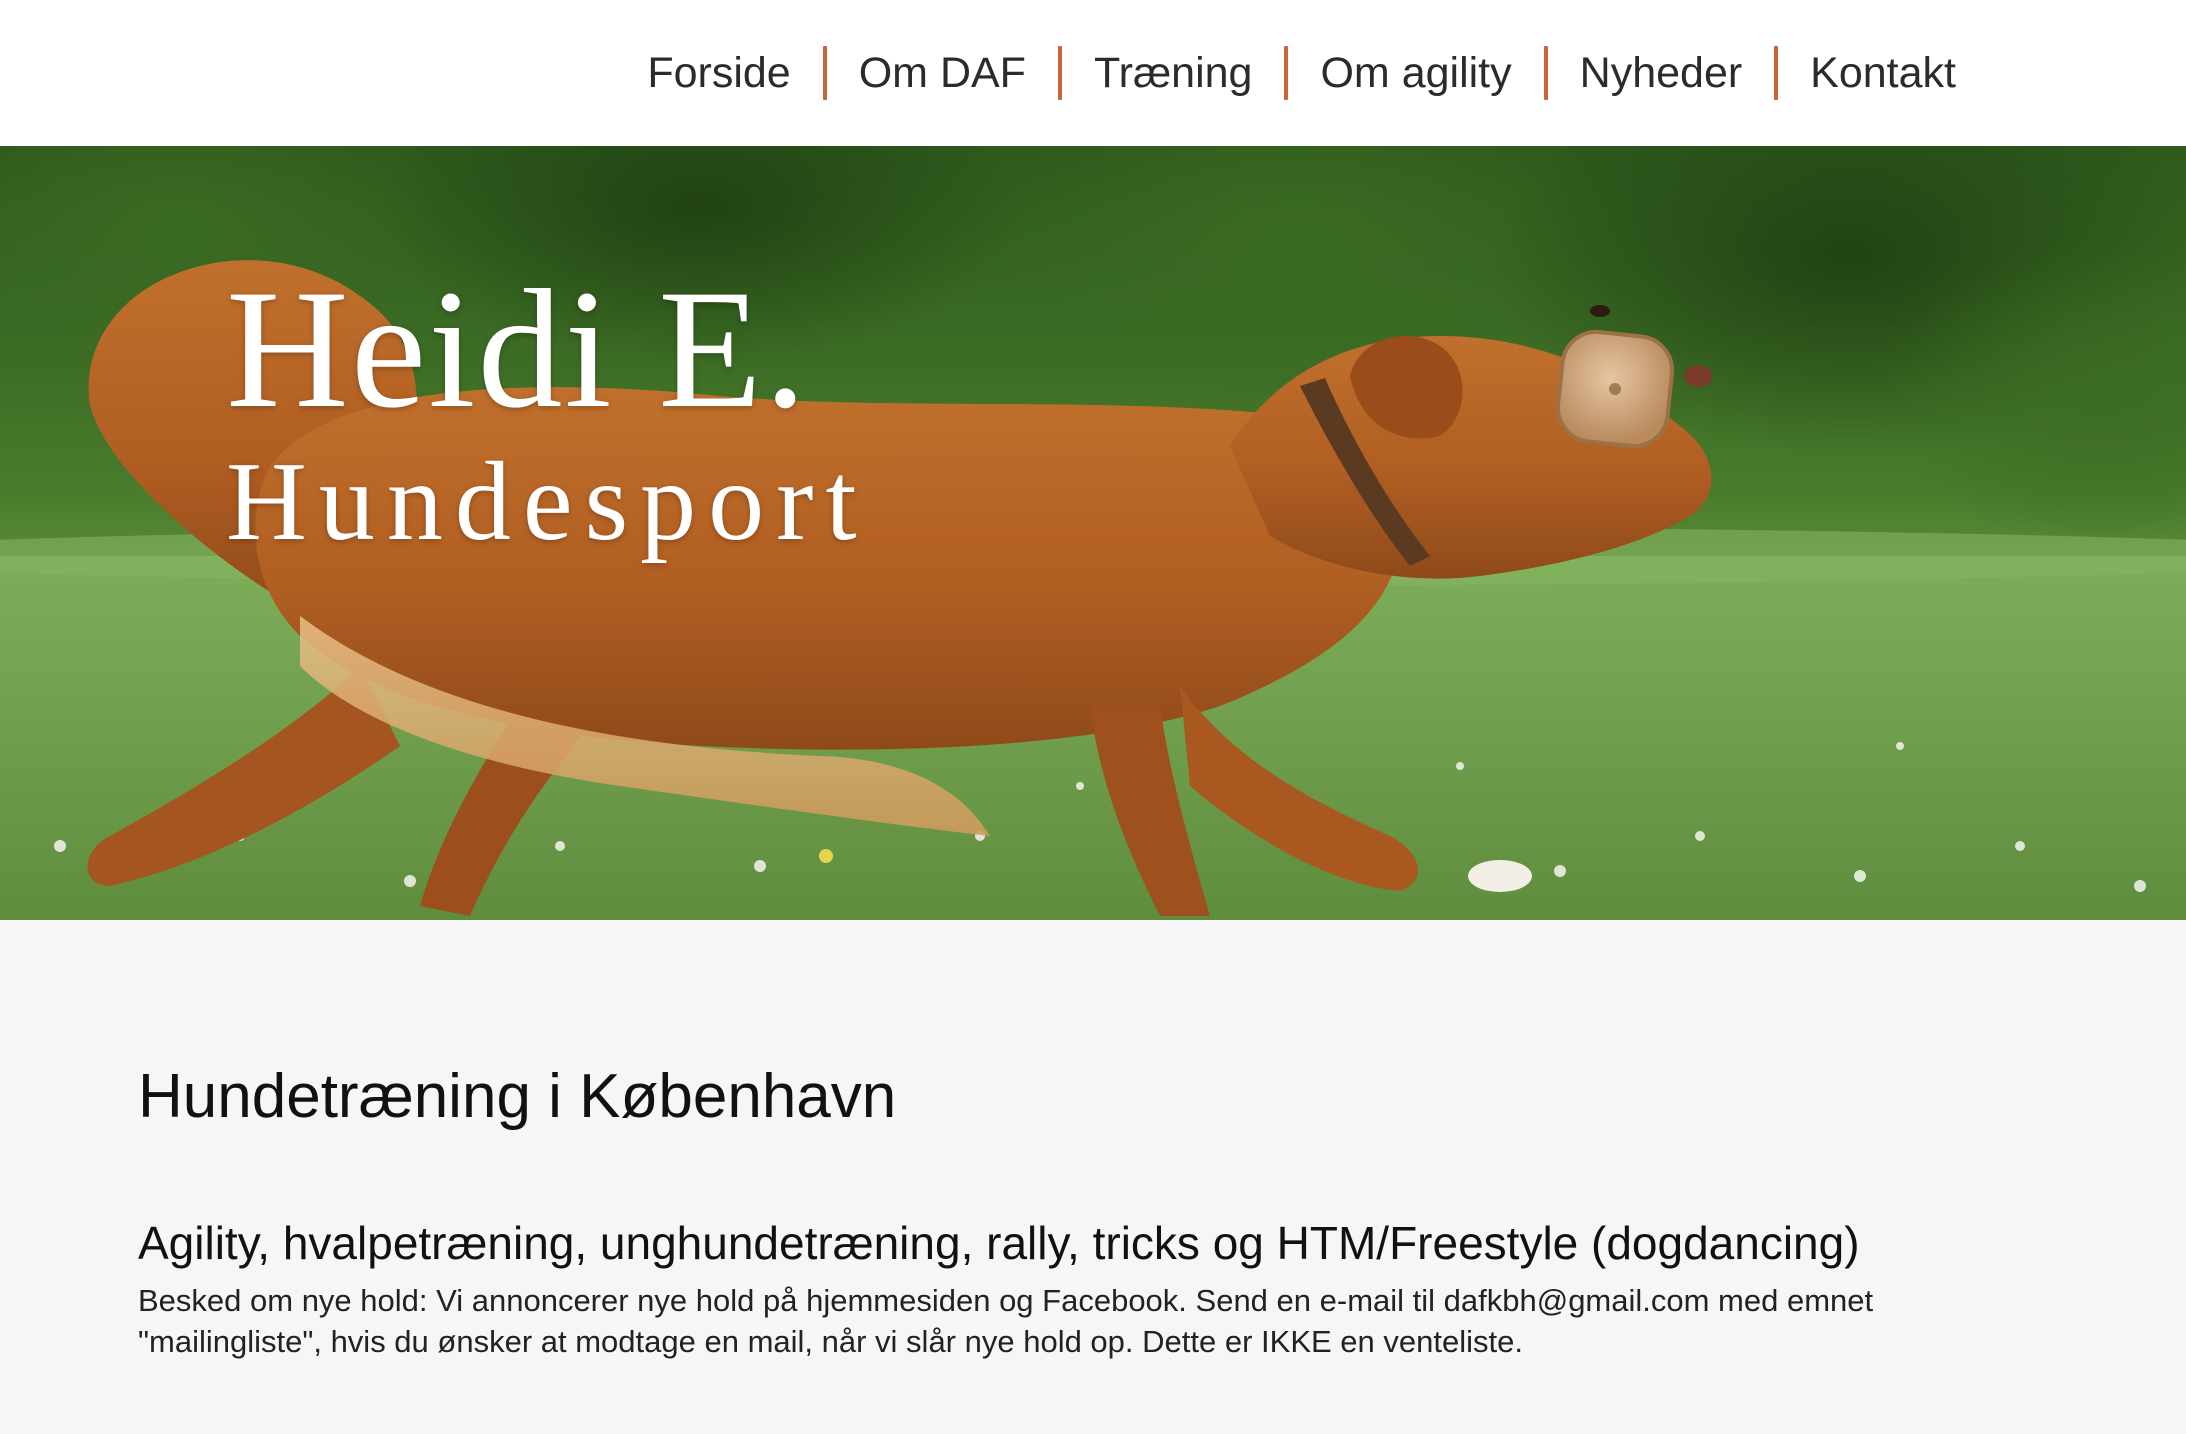 The image size is (2186, 1434). What do you see at coordinates (942, 73) in the screenshot?
I see `nav-item-om-daf: Om DAF` at bounding box center [942, 73].